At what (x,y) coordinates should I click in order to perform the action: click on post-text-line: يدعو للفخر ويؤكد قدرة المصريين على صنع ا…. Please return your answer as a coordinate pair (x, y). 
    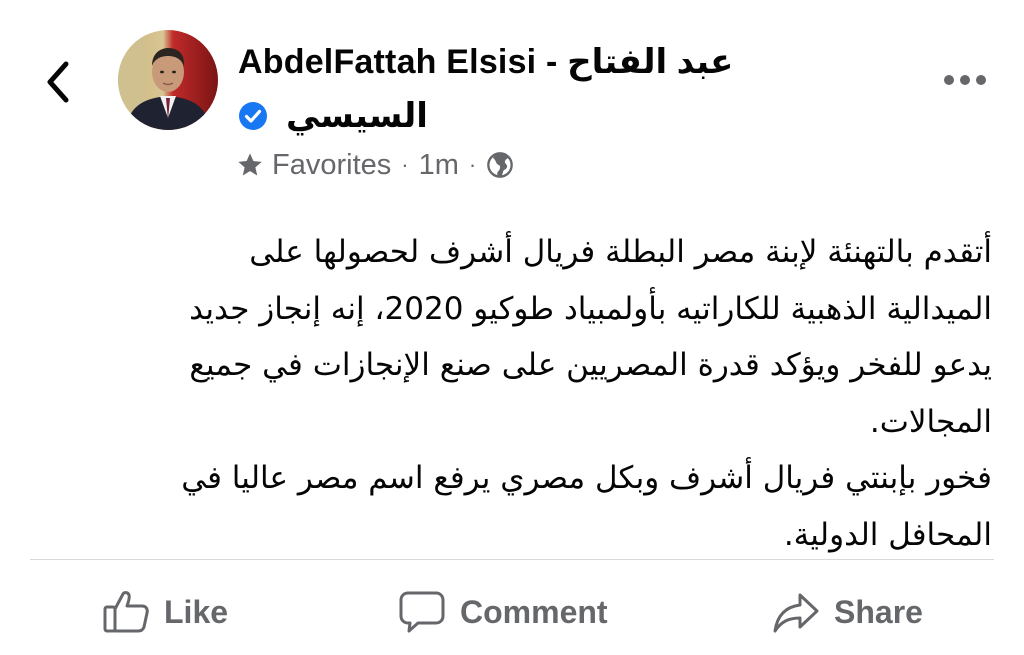
    Looking at the image, I should click on (590, 365).